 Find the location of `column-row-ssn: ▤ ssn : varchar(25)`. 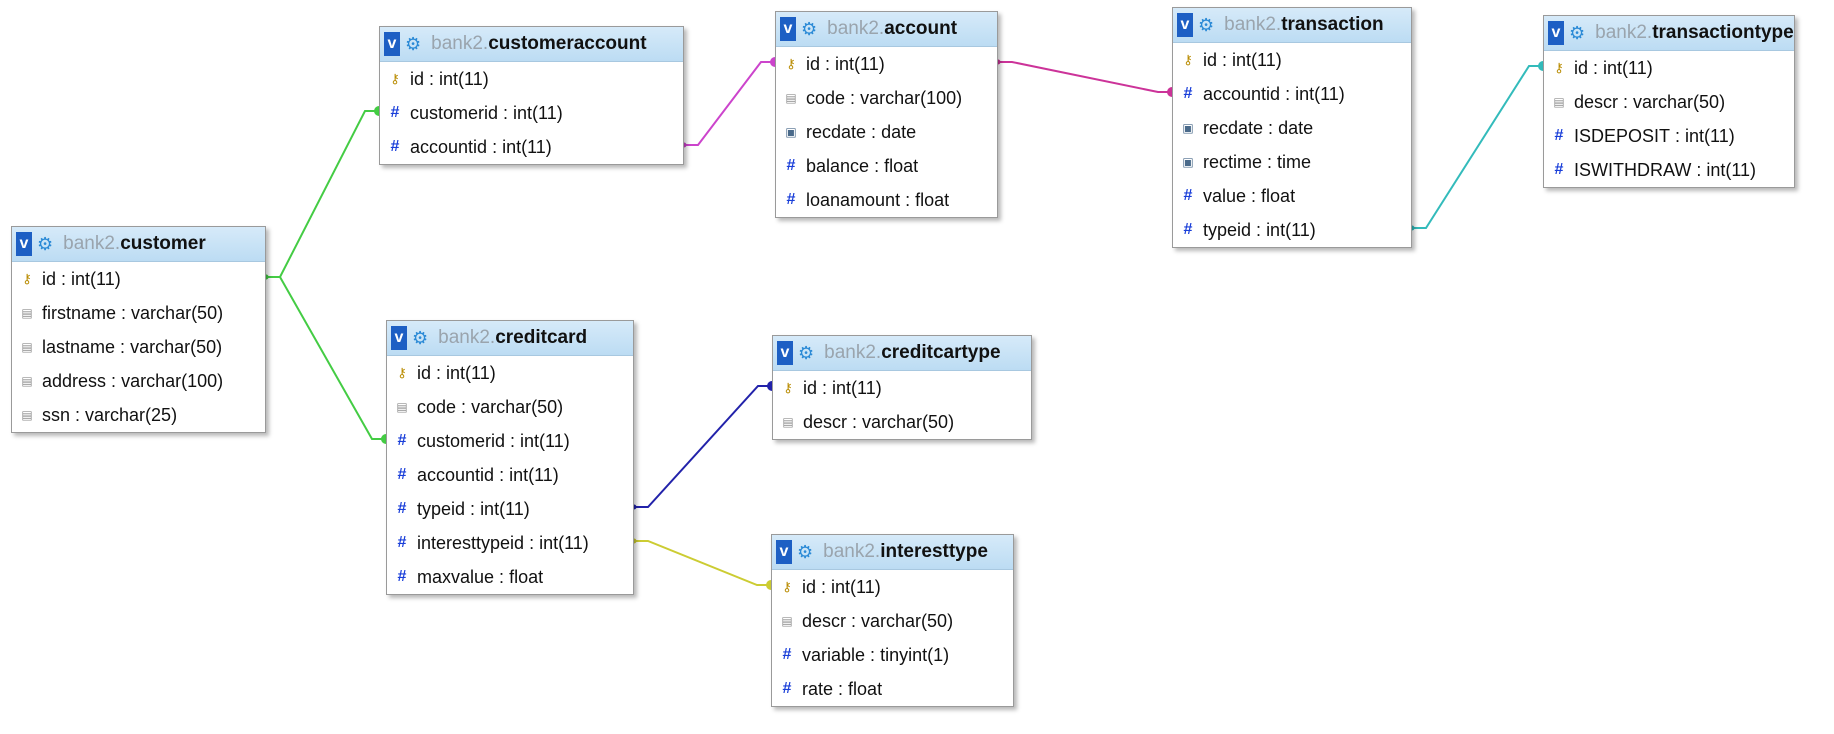

column-row-ssn: ▤ ssn : varchar(25) is located at coordinates (138, 415).